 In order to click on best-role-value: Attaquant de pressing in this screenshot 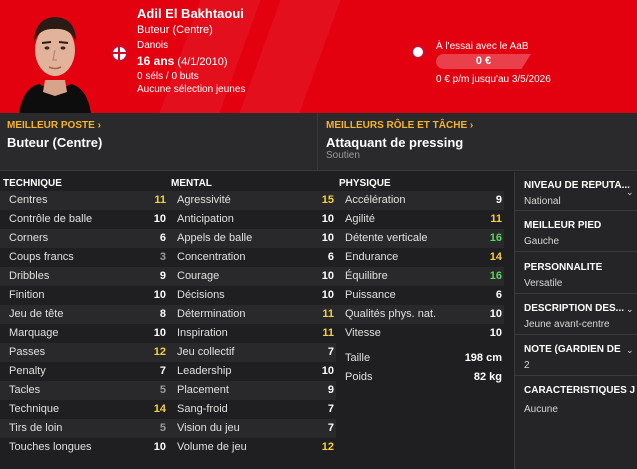, I will do `click(395, 142)`.